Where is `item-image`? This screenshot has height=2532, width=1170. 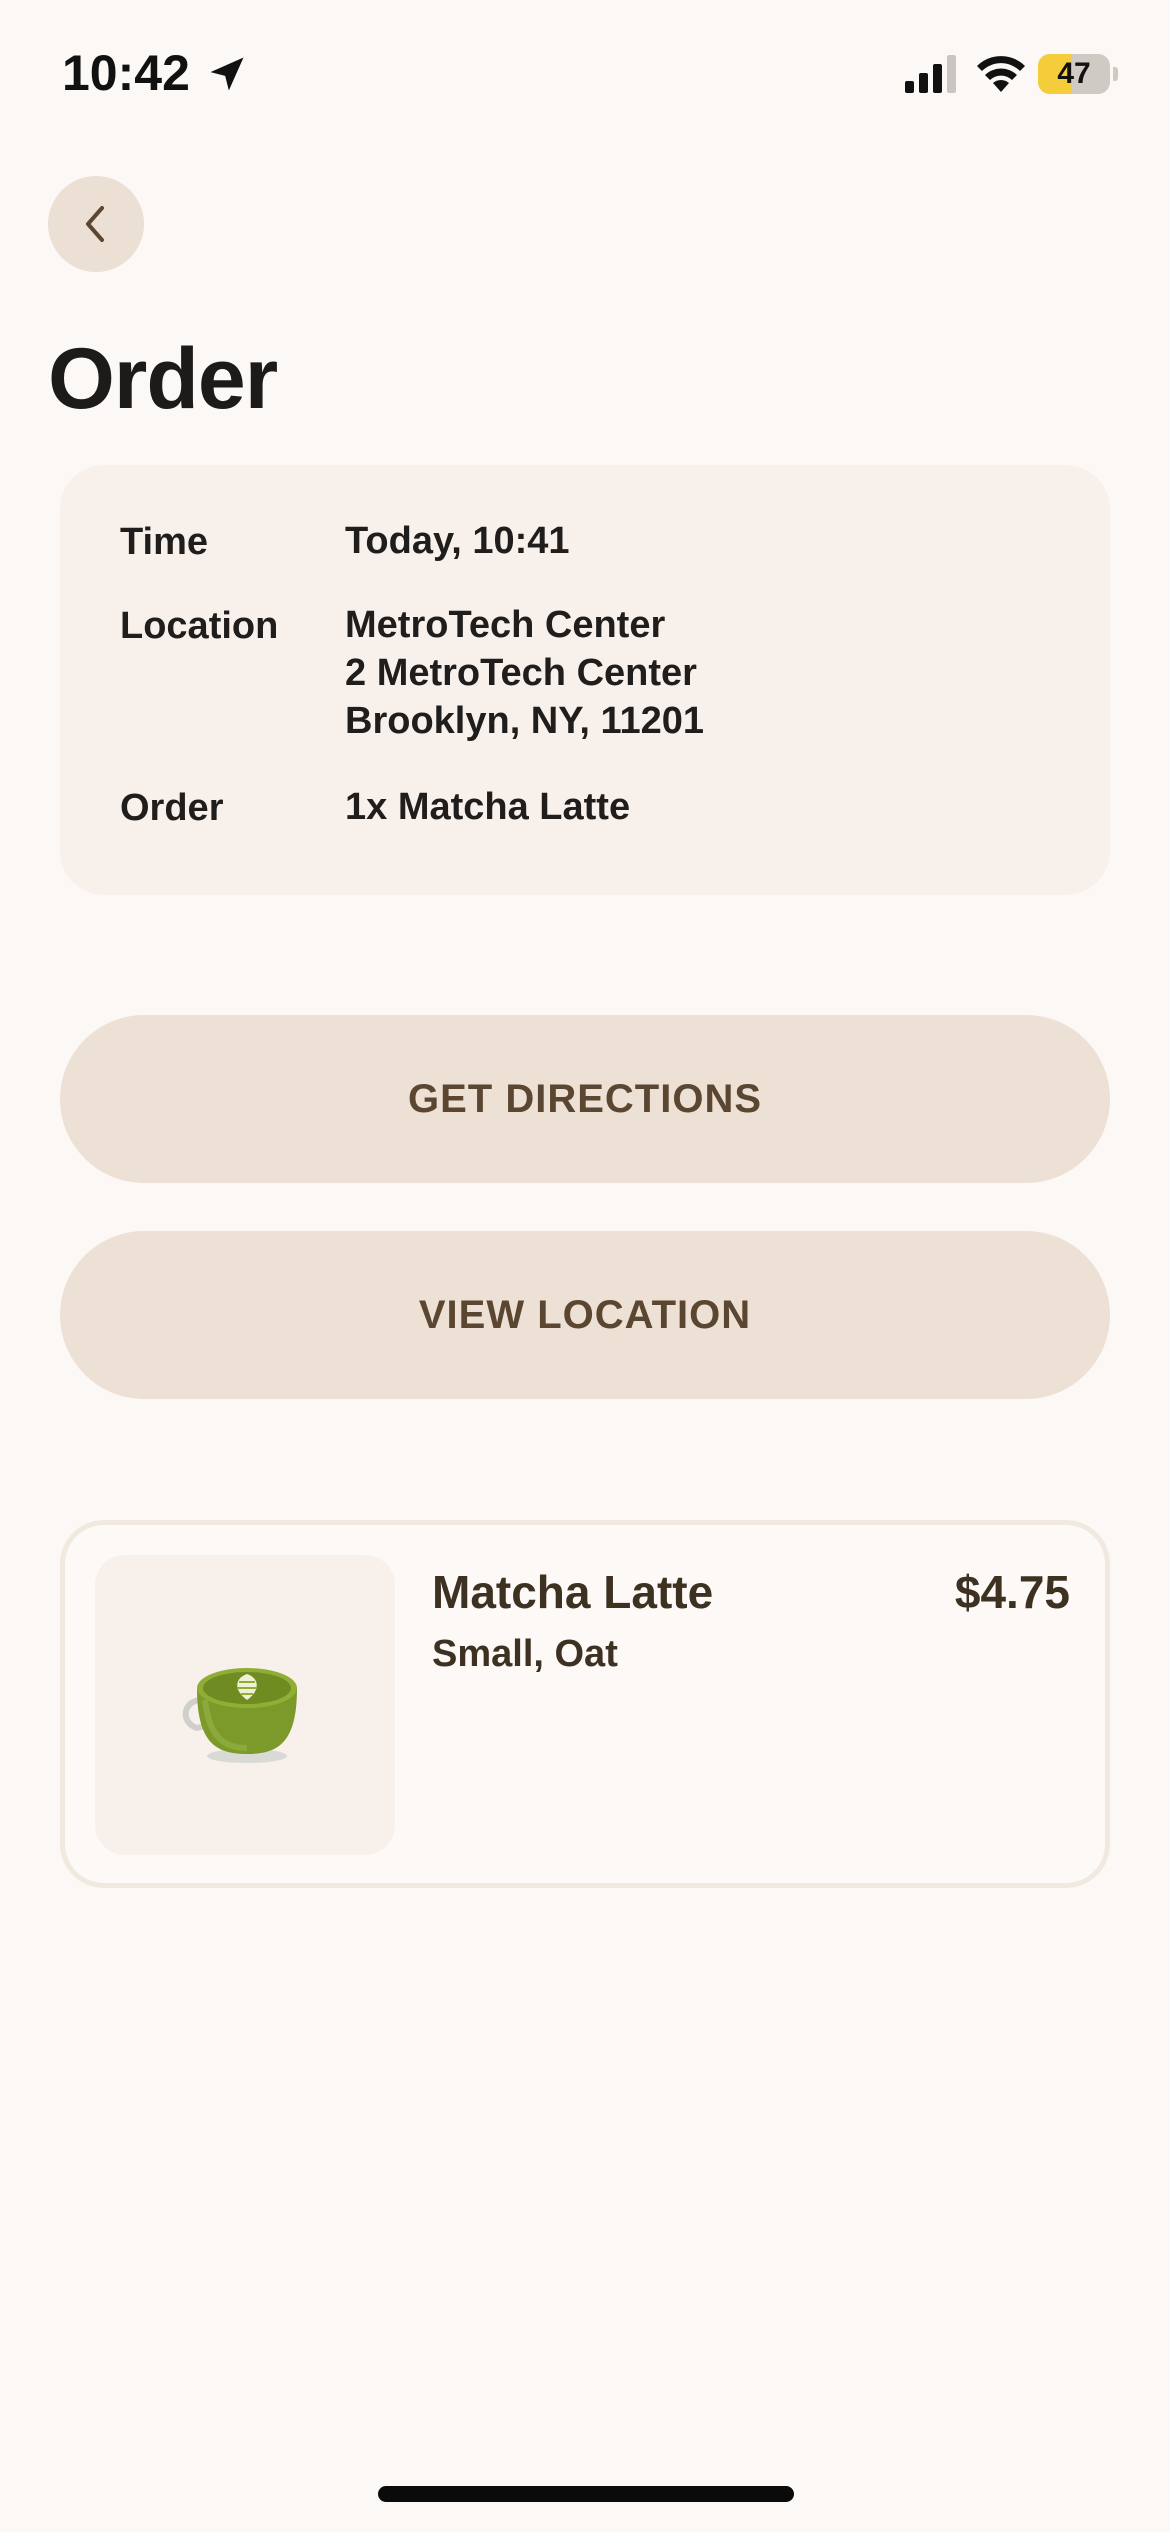 item-image is located at coordinates (245, 1705).